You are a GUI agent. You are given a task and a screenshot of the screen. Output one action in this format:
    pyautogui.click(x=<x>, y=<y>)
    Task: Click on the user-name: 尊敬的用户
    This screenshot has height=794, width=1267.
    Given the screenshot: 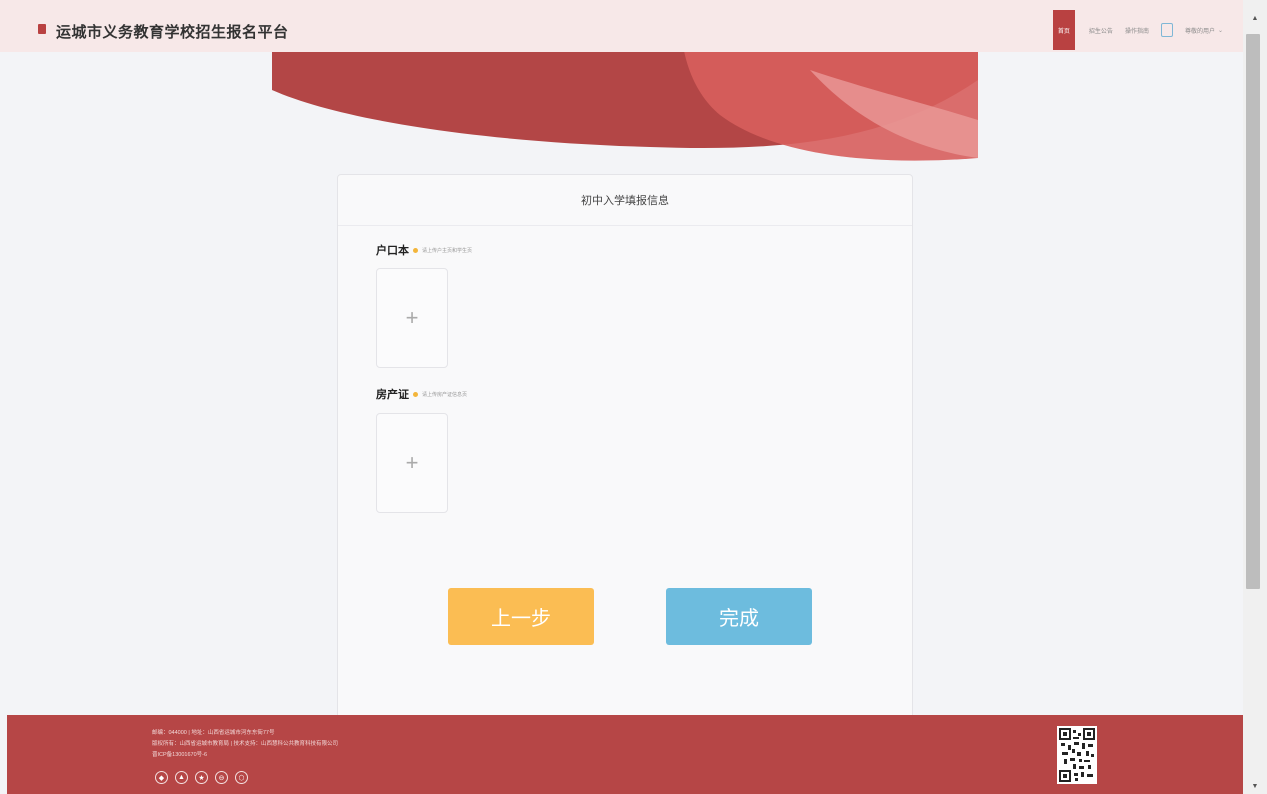 What is the action you would take?
    pyautogui.click(x=1199, y=31)
    